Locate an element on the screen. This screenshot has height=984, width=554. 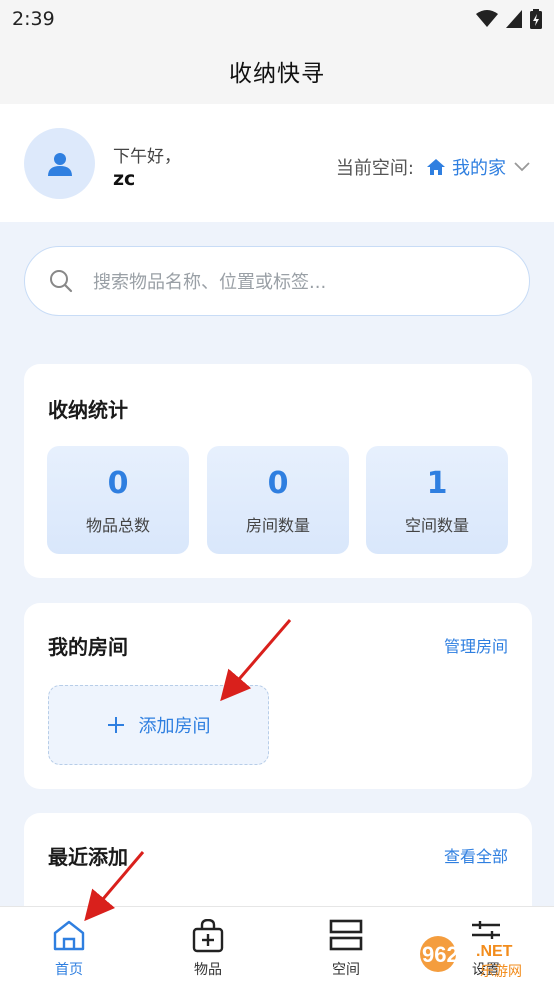
username: zc is located at coordinates (124, 179).